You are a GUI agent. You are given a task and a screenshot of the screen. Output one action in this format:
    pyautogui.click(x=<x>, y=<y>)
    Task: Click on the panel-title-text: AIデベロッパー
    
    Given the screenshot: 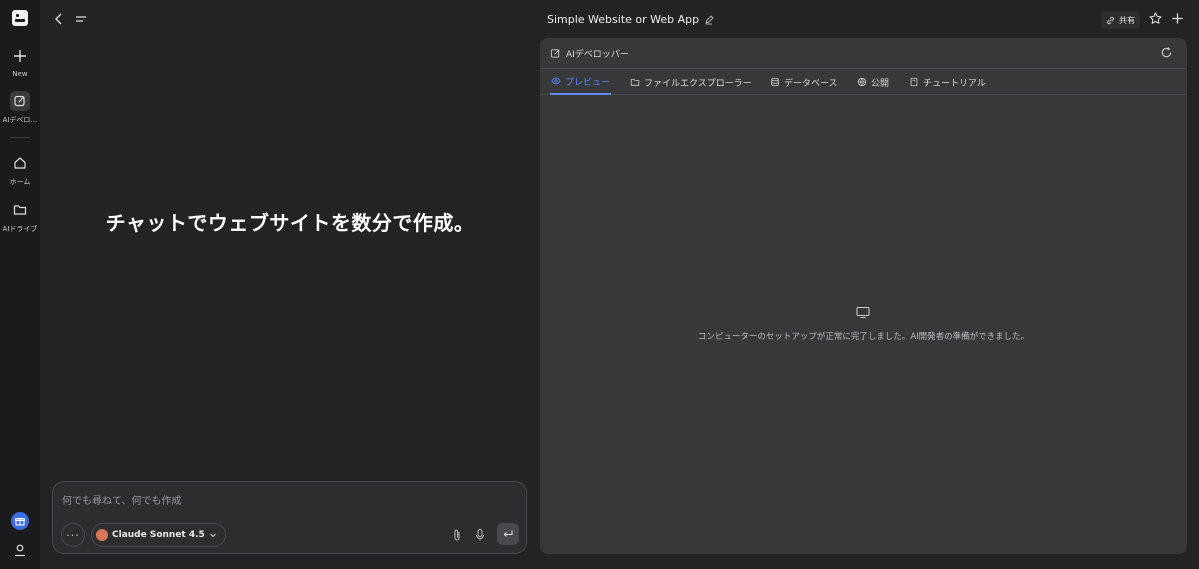 What is the action you would take?
    pyautogui.click(x=597, y=55)
    